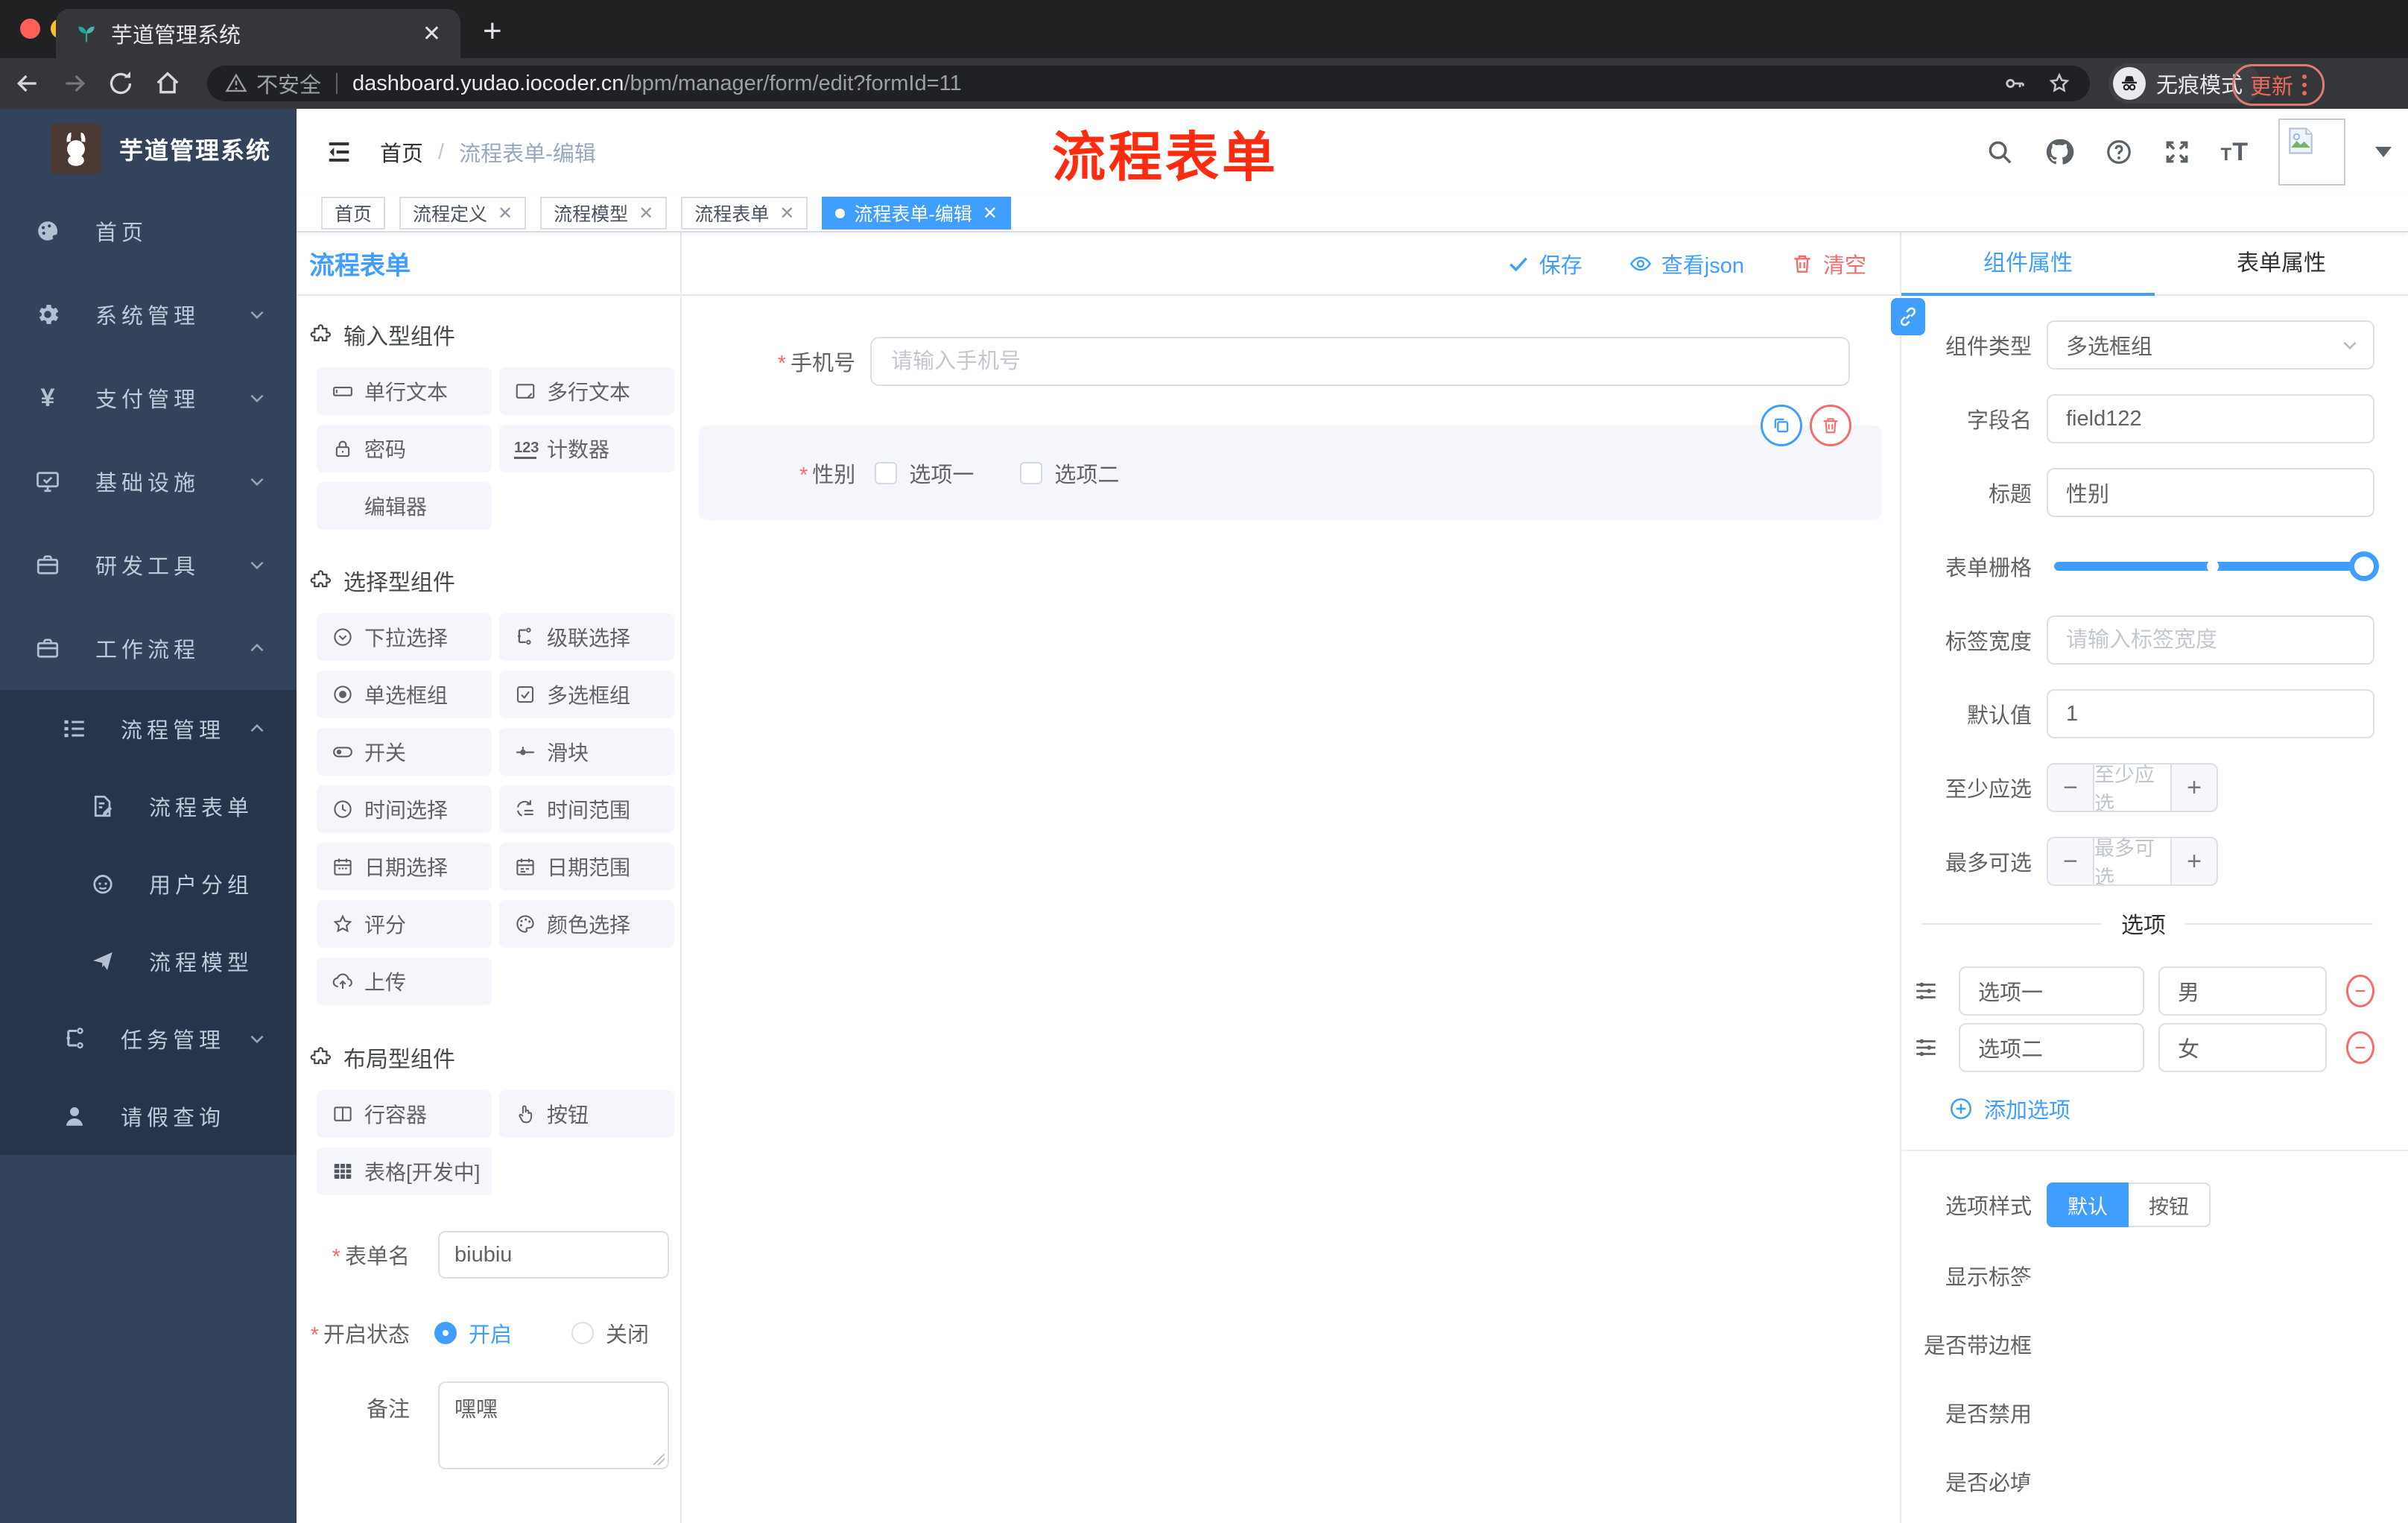  What do you see at coordinates (1360, 362) in the screenshot?
I see `phone-input` at bounding box center [1360, 362].